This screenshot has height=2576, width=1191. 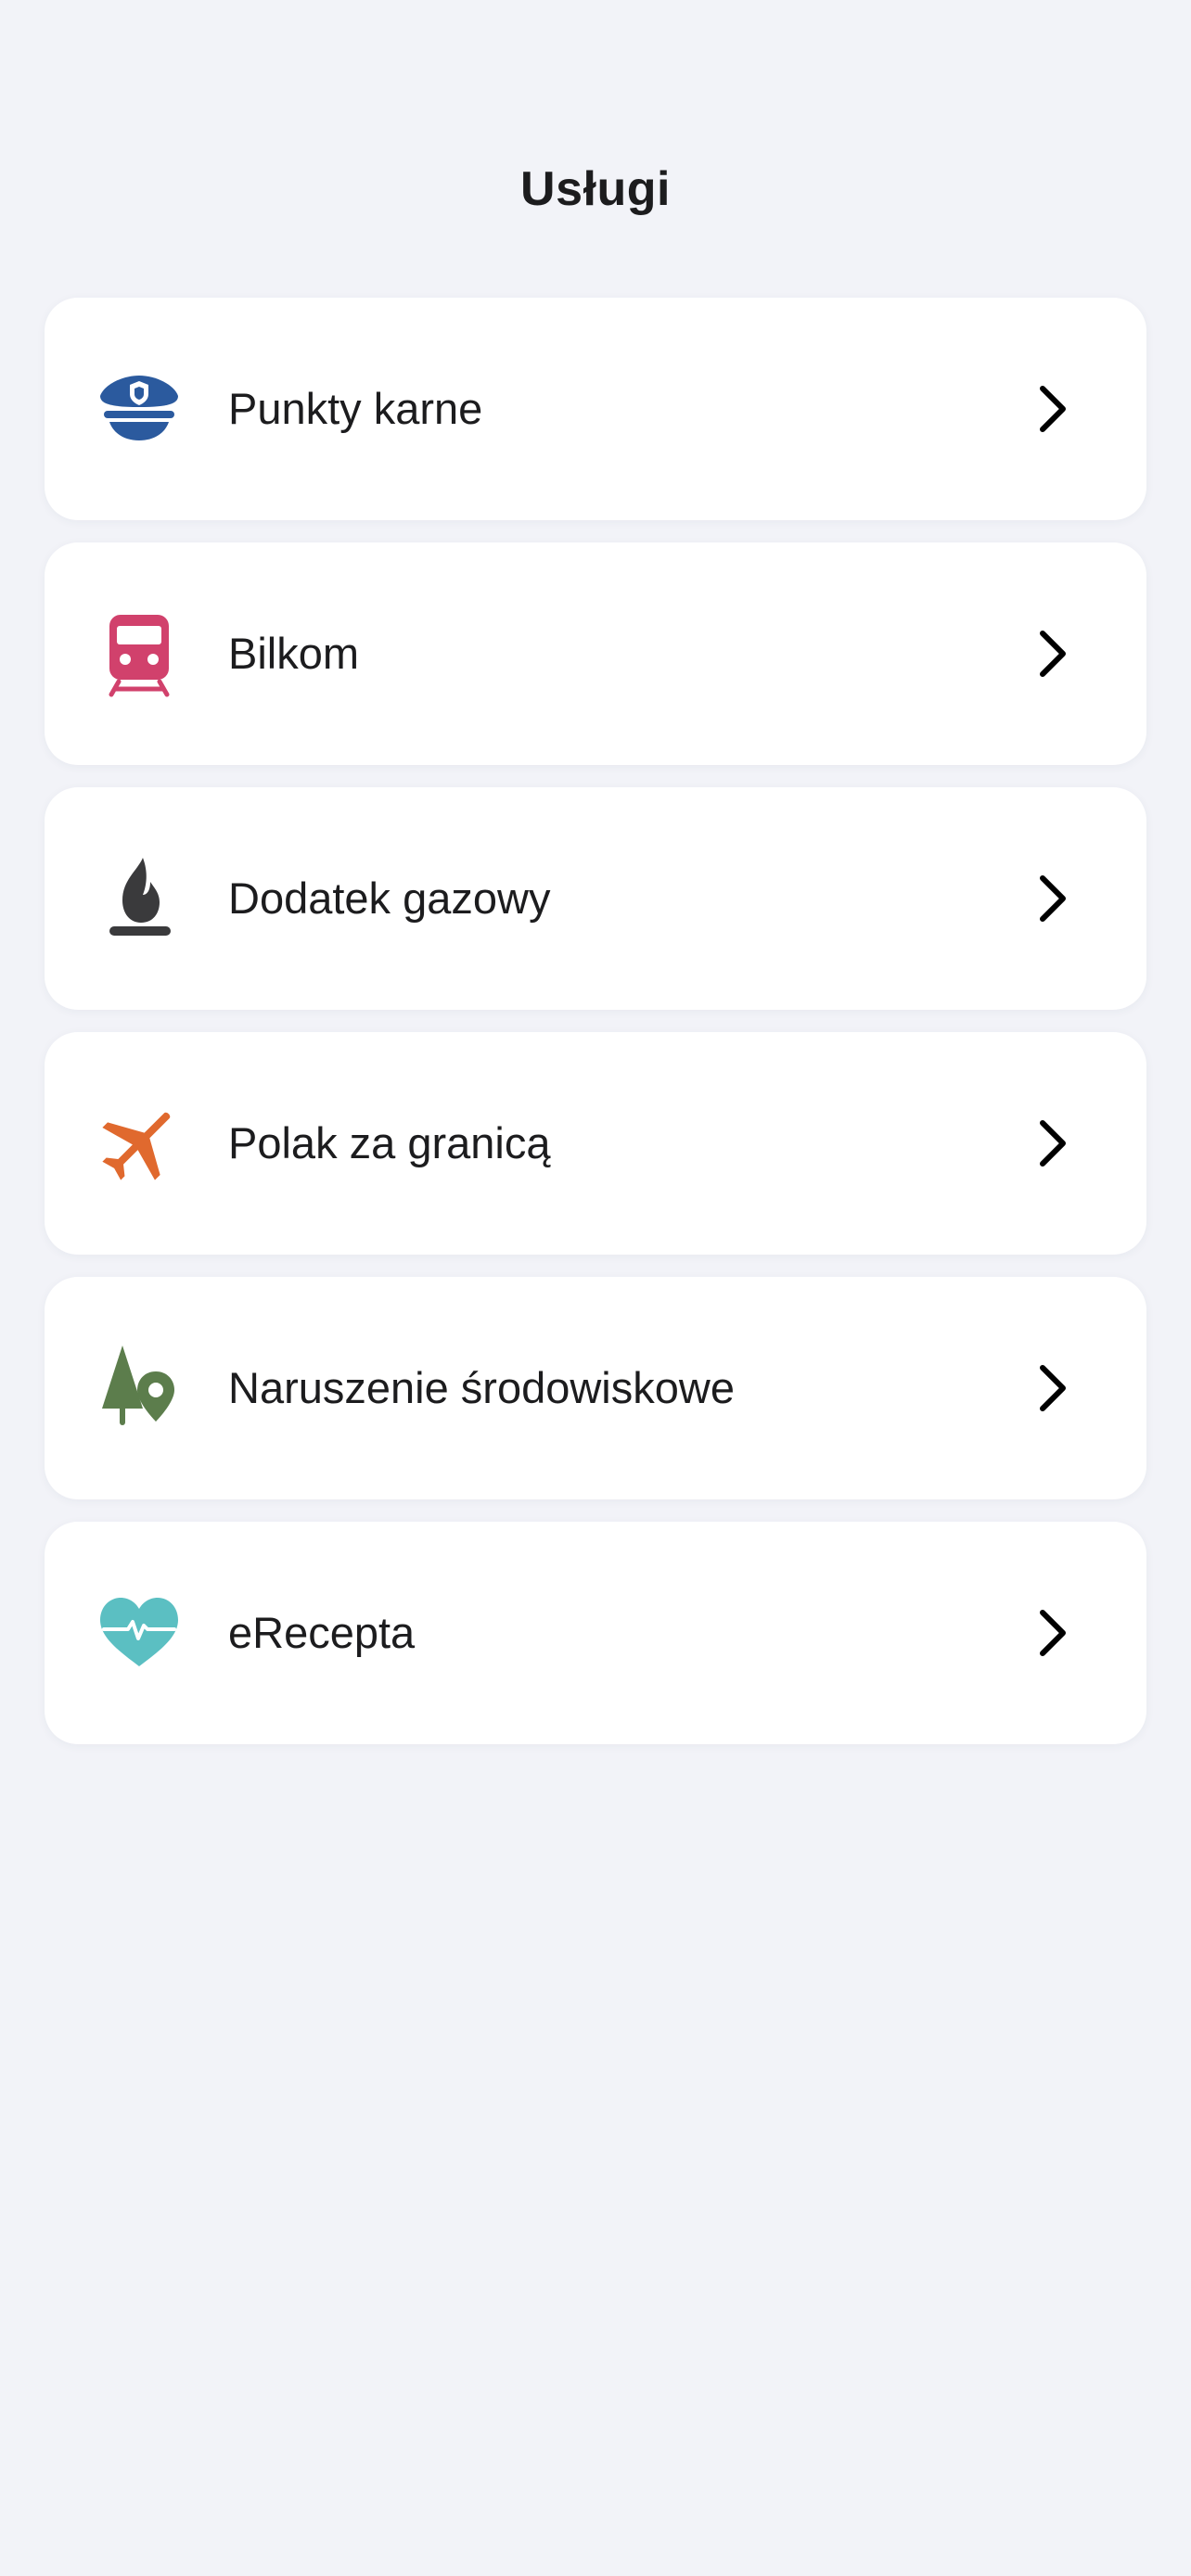 What do you see at coordinates (322, 1632) in the screenshot?
I see `service-label: eRecepta` at bounding box center [322, 1632].